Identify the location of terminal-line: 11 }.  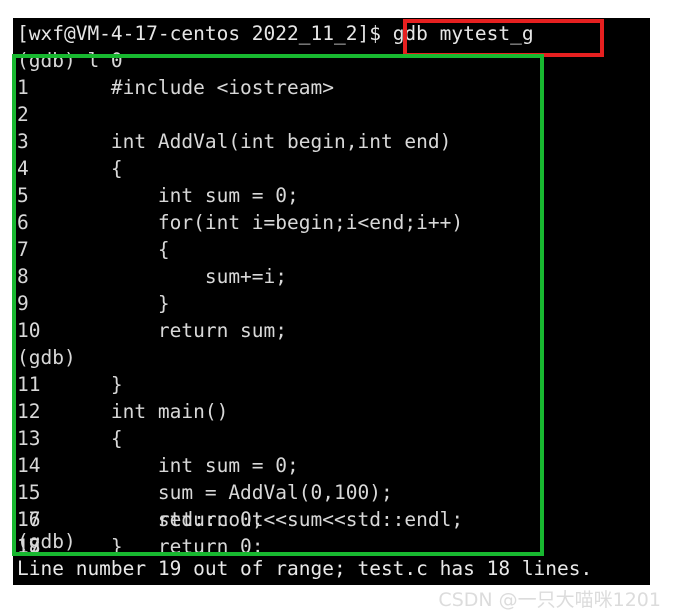
(70, 384).